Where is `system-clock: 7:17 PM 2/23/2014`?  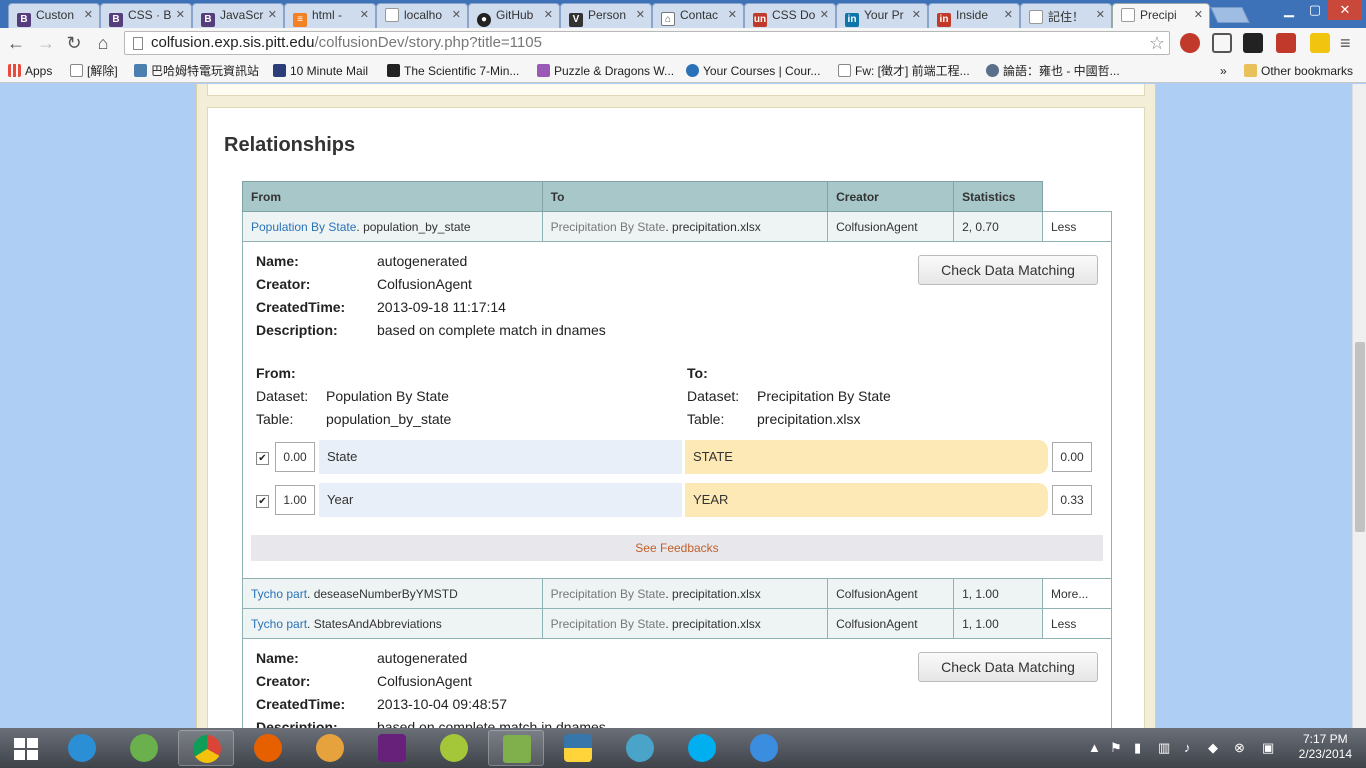
system-clock: 7:17 PM 2/23/2014 is located at coordinates (1325, 747).